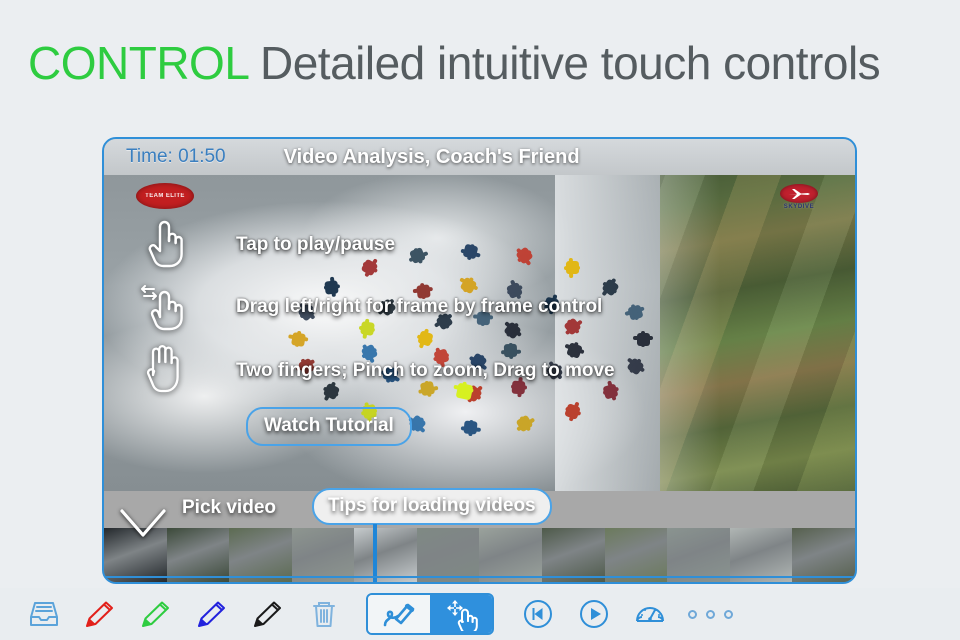  What do you see at coordinates (163, 371) in the screenshot?
I see `two-finger-pinch-icon` at bounding box center [163, 371].